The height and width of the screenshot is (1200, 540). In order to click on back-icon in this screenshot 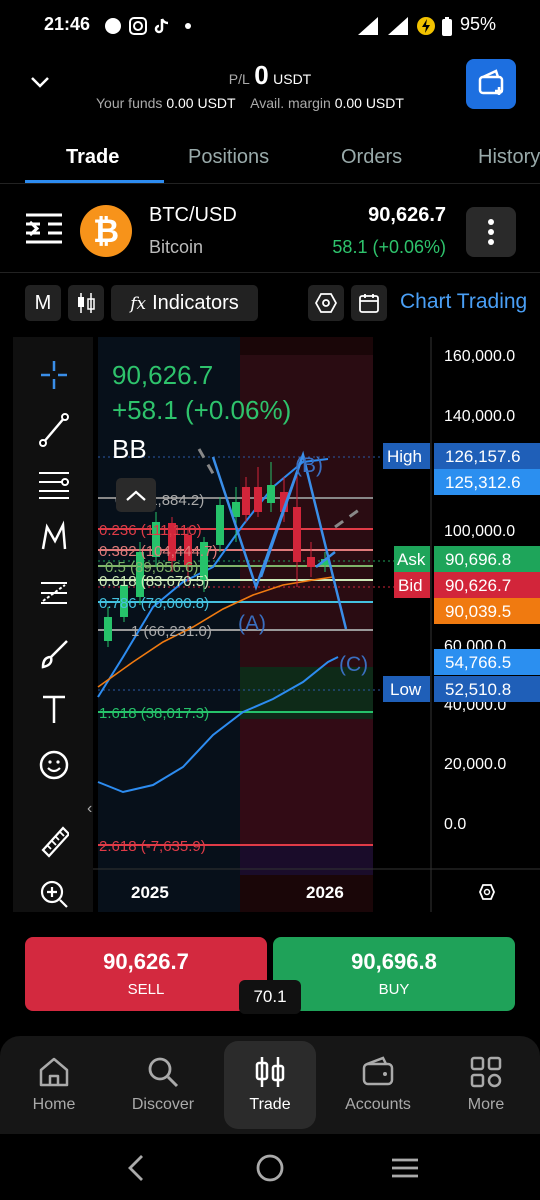, I will do `click(135, 1168)`.